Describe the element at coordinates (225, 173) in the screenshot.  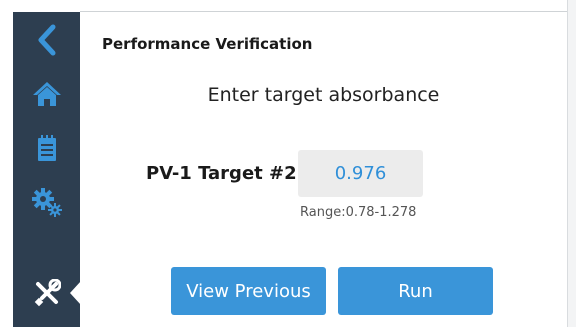
I see `target-field-label: PV-1 Target #2:` at that location.